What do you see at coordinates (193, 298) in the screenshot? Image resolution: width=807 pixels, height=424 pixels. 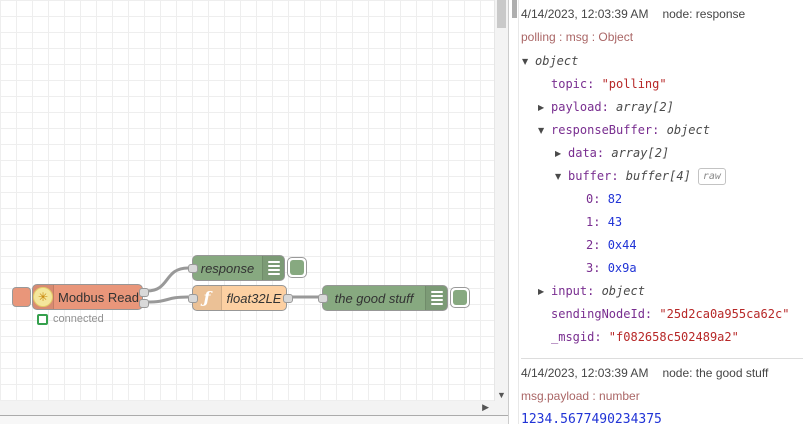 I see `float32le-input-port` at bounding box center [193, 298].